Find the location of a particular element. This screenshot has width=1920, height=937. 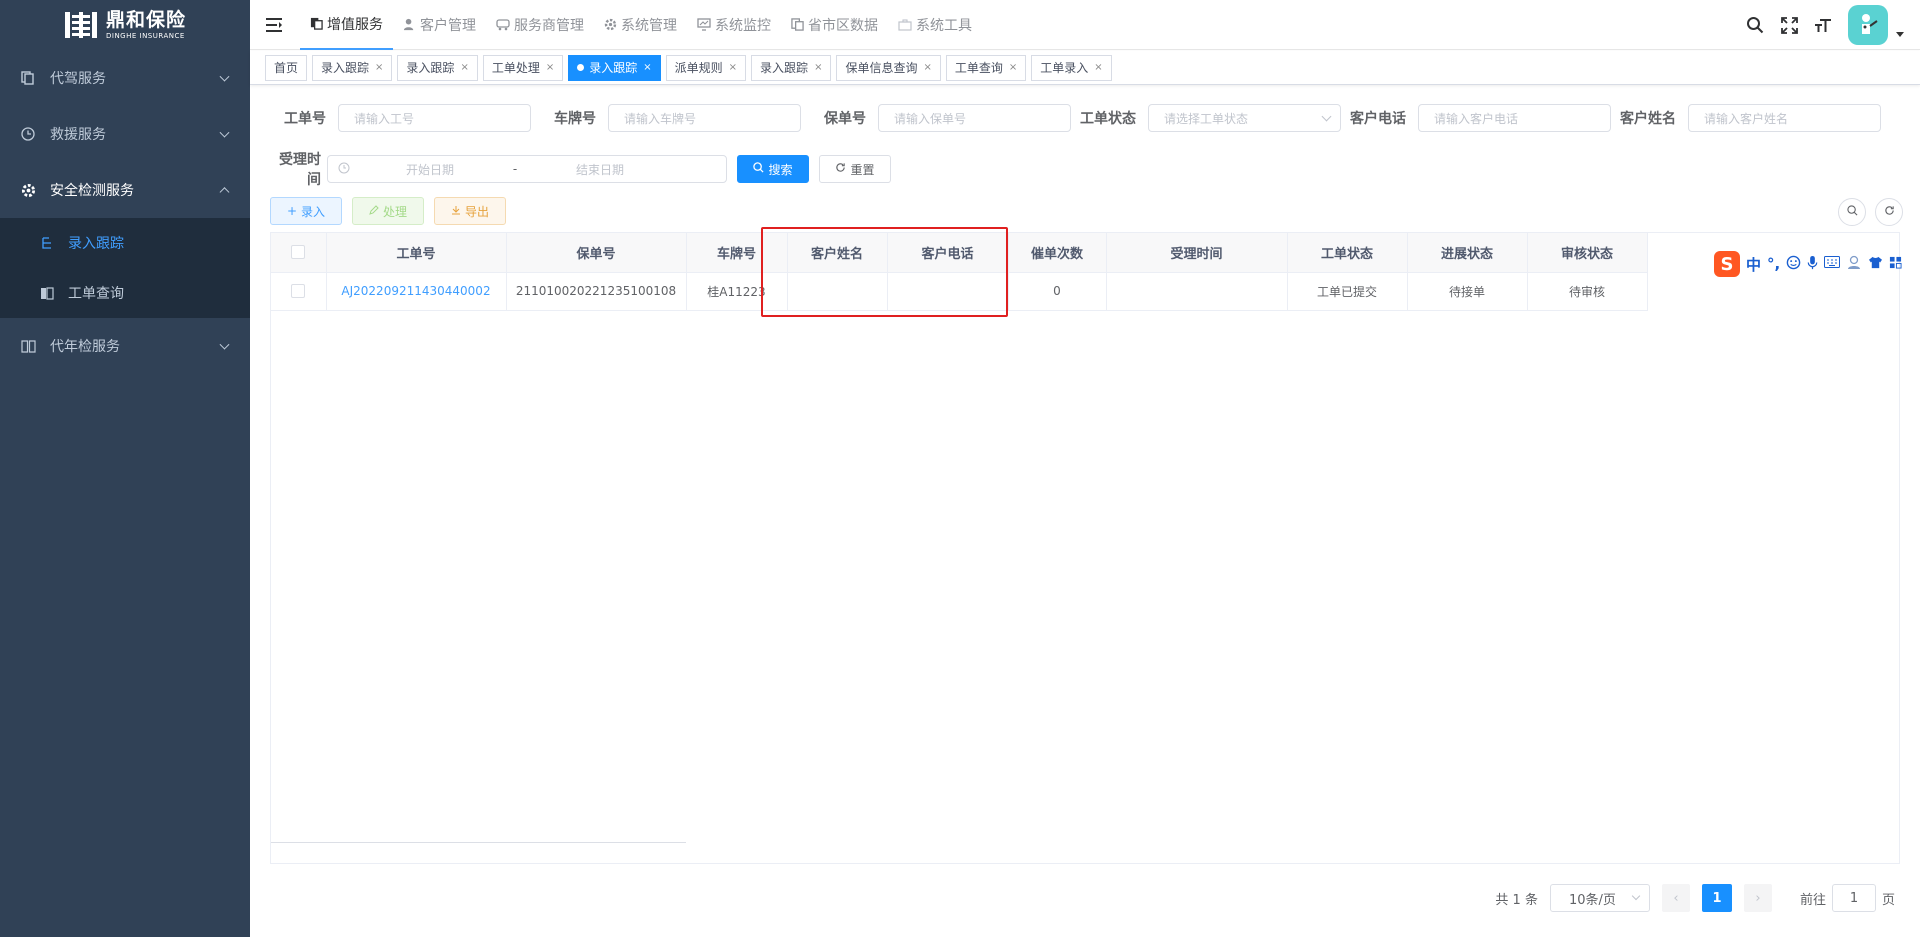

topnav-region-data: 省市区数据 is located at coordinates (834, 25).